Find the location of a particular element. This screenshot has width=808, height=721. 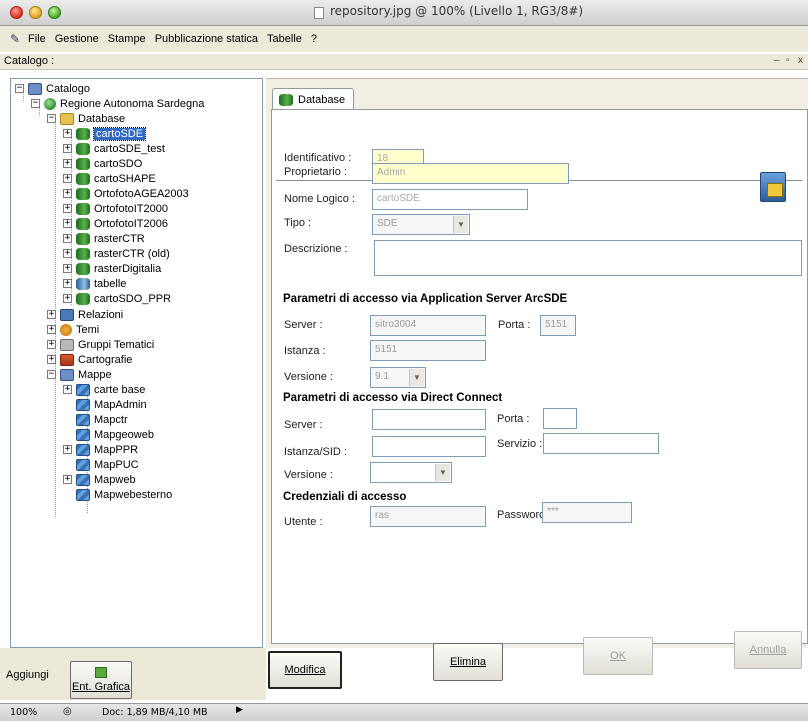

tree-node-db: + tabelle is located at coordinates (94, 283).